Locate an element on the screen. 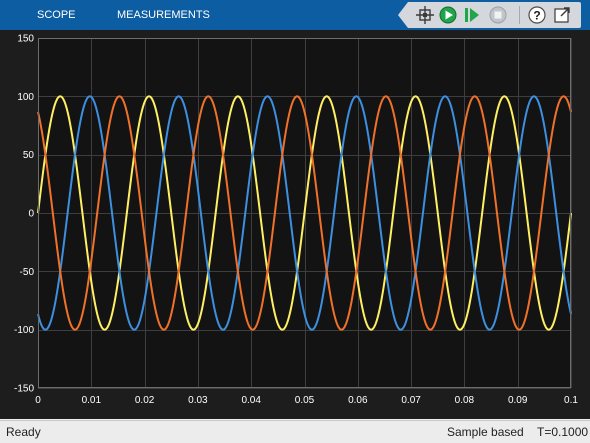 Image resolution: width=590 pixels, height=443 pixels. x-tick-label: 0.05 is located at coordinates (305, 400).